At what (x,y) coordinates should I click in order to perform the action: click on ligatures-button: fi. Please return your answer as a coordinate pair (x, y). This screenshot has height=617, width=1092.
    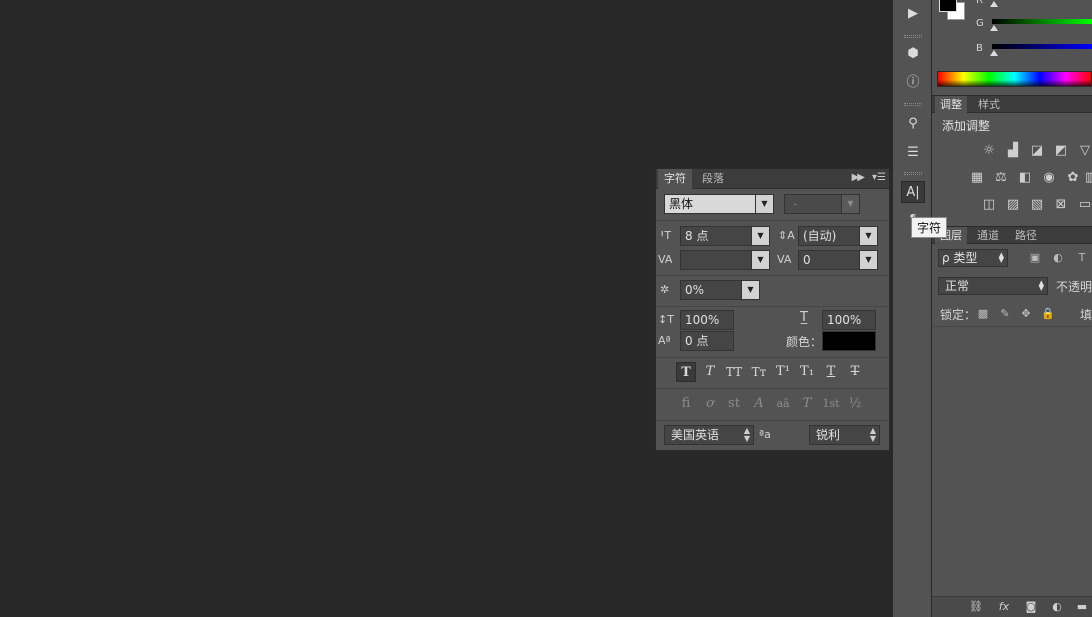
    Looking at the image, I should click on (686, 404).